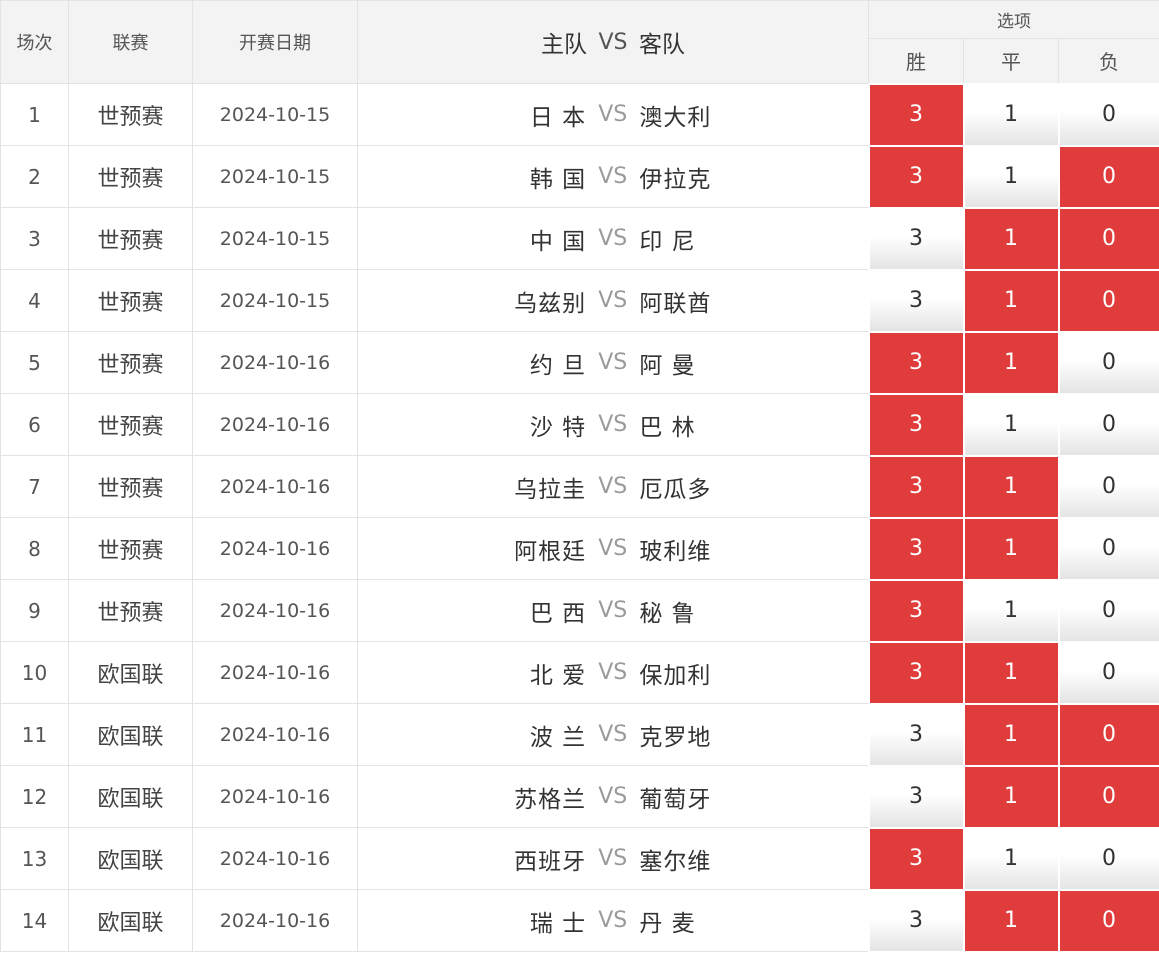 The height and width of the screenshot is (953, 1159). Describe the element at coordinates (472, 487) in the screenshot. I see `home-team: 乌拉圭` at that location.